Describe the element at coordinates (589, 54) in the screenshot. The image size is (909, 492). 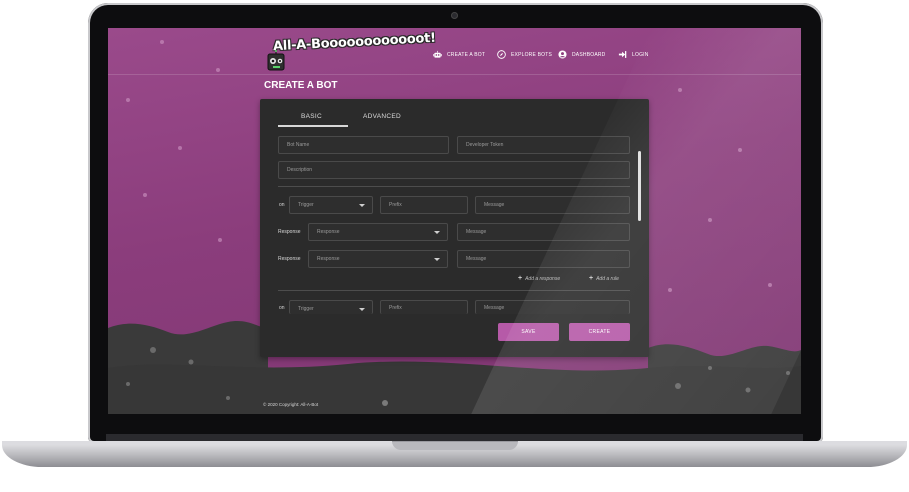
I see `nav-dashboard-label: DASHBOARD` at that location.